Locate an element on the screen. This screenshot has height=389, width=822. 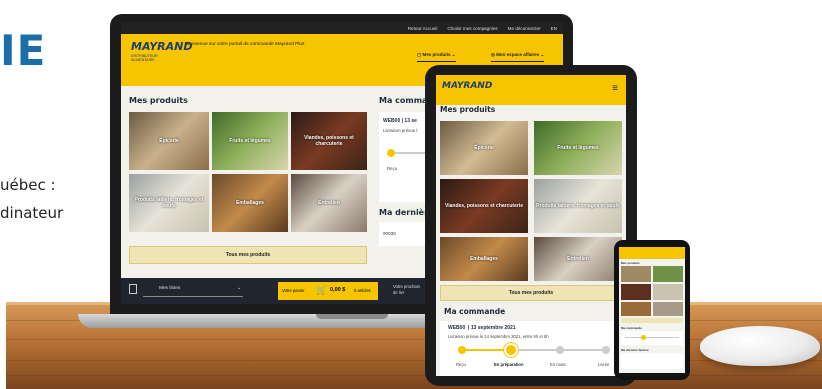
category-tile-meats: Viandes, poissons et charcuterie is located at coordinates (329, 141).